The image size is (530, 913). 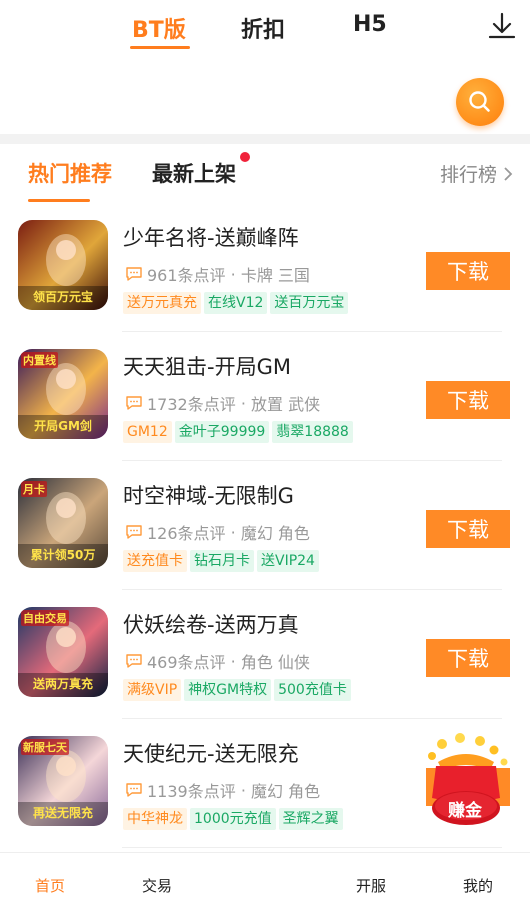 What do you see at coordinates (63, 426) in the screenshot?
I see `thumbnail-caption: 开局GM剑` at bounding box center [63, 426].